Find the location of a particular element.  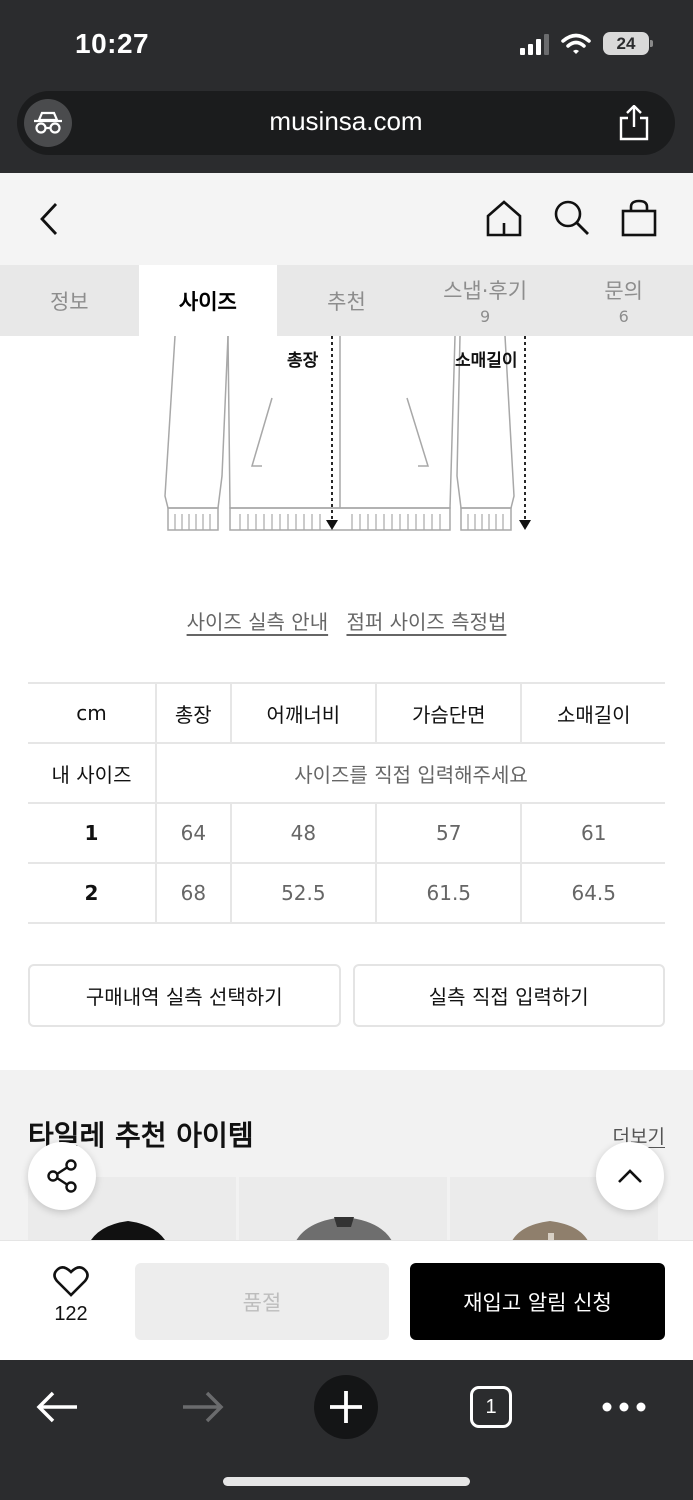

value-cell: 61 is located at coordinates (593, 833).